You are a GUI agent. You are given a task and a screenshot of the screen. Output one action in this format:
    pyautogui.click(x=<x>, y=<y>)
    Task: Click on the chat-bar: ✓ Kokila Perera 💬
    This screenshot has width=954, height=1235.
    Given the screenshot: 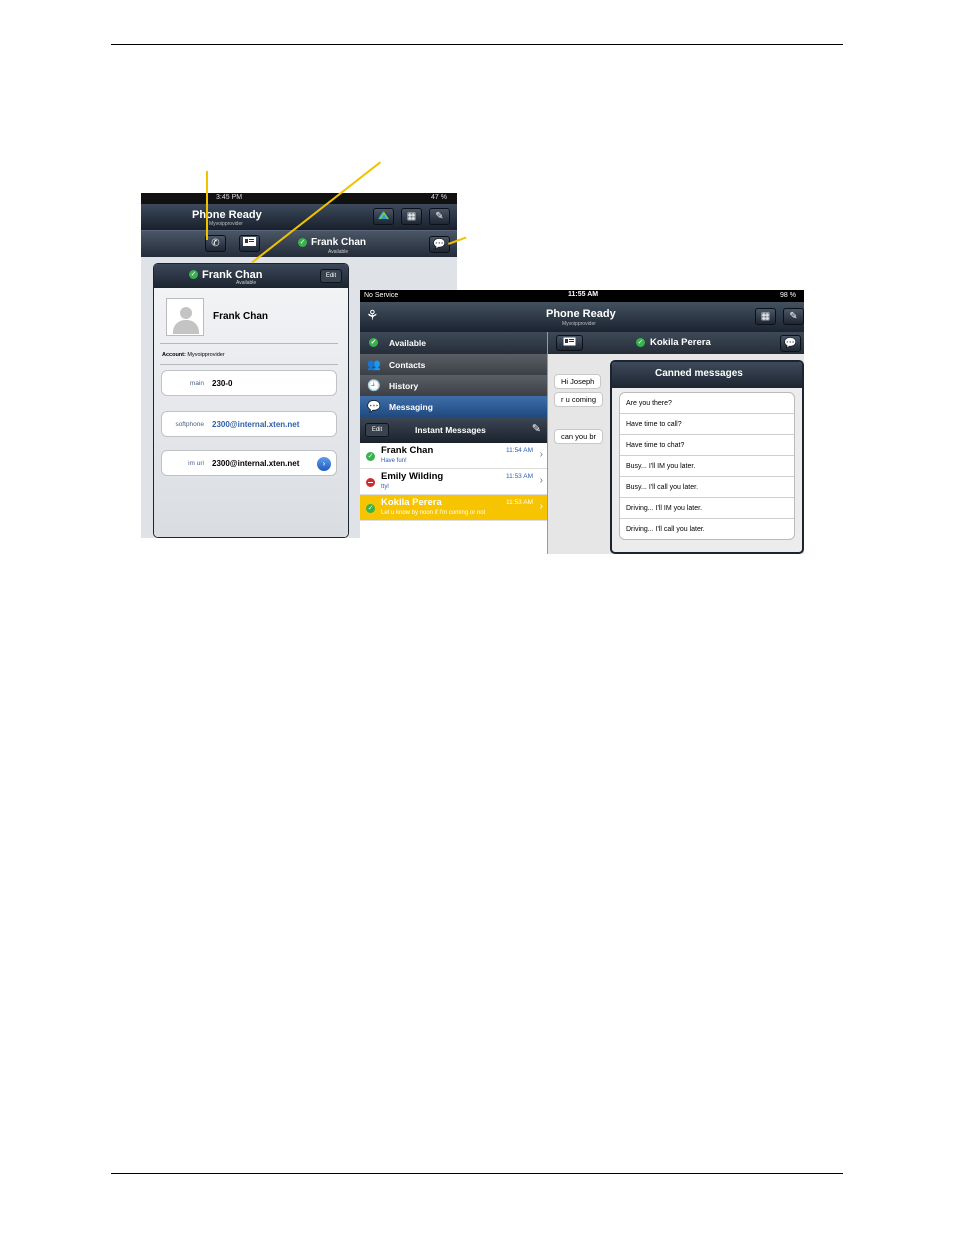 What is the action you would take?
    pyautogui.click(x=676, y=343)
    